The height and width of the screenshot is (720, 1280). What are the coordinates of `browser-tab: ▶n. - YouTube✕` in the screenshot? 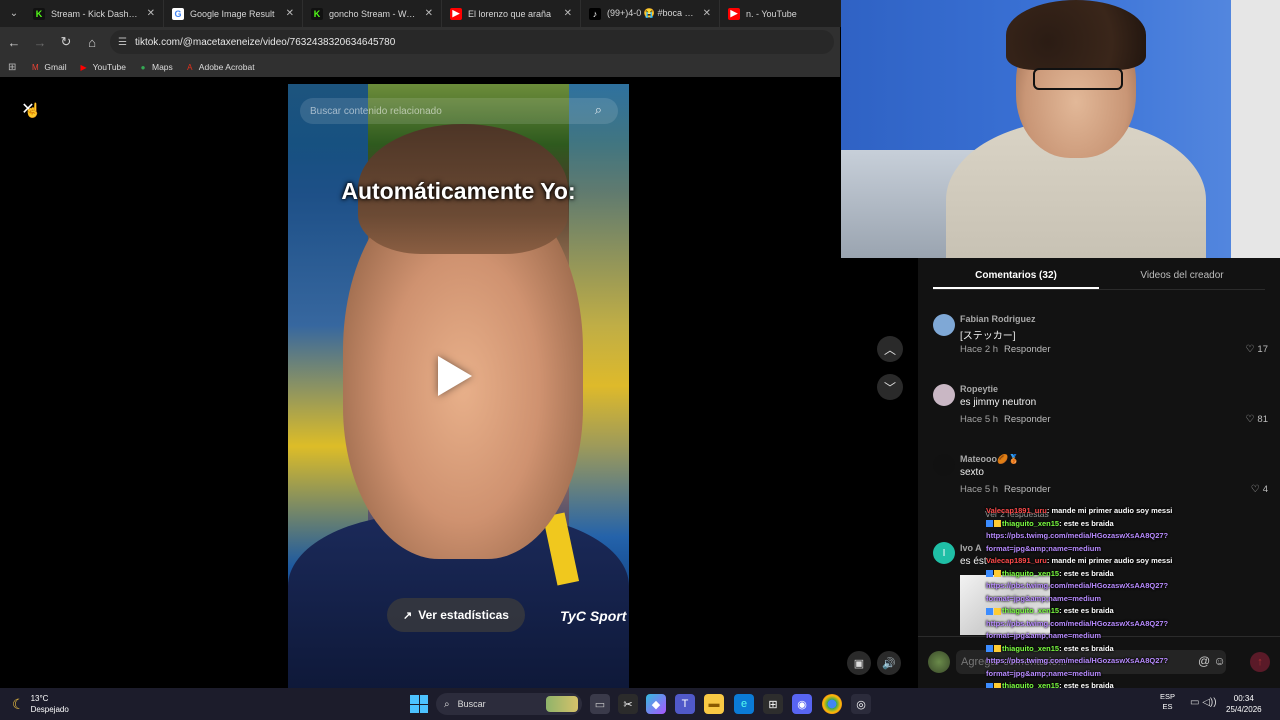 It's located at (789, 13).